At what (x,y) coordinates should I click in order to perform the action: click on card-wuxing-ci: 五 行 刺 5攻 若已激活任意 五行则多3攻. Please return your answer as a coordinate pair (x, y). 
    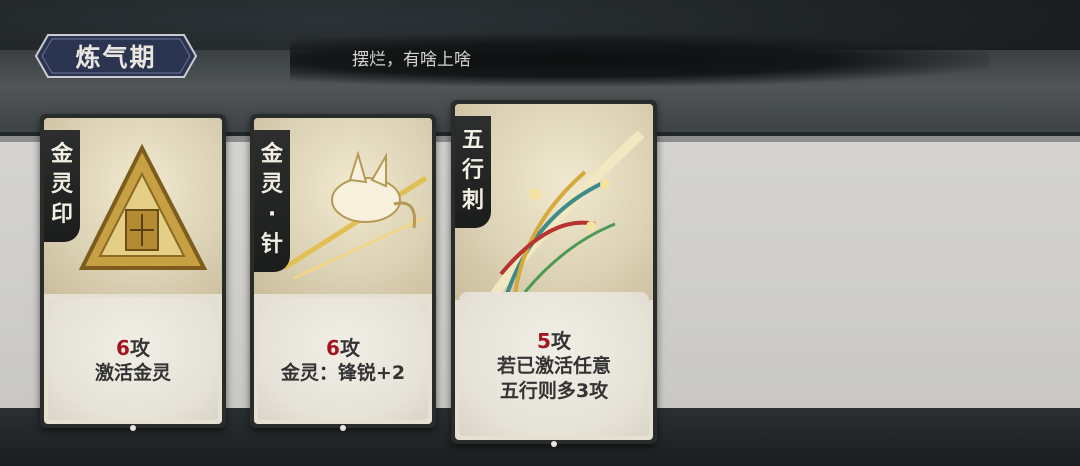
    Looking at the image, I should click on (554, 273).